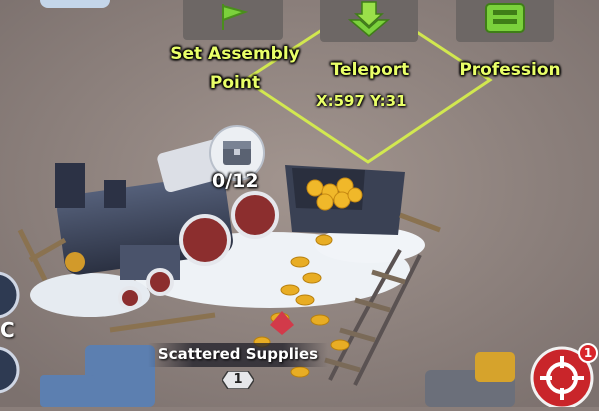 This screenshot has height=411, width=599. What do you see at coordinates (345, 200) in the screenshot?
I see `gold-cart` at bounding box center [345, 200].